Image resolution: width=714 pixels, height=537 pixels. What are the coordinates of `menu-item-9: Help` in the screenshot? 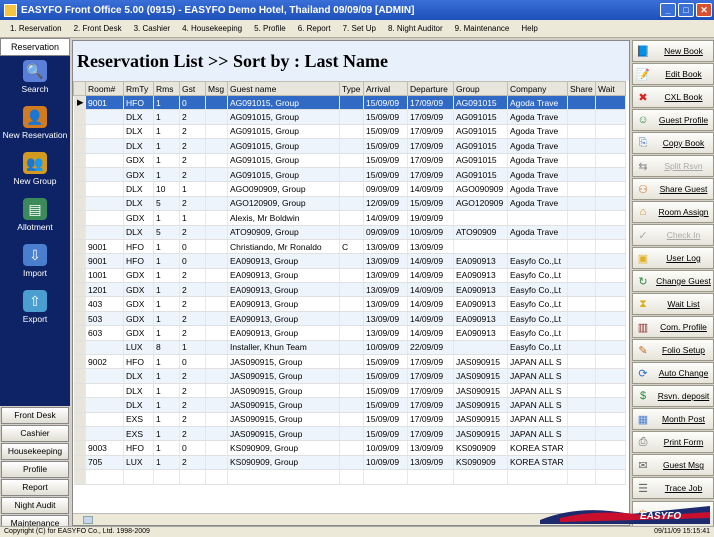 It's located at (529, 28).